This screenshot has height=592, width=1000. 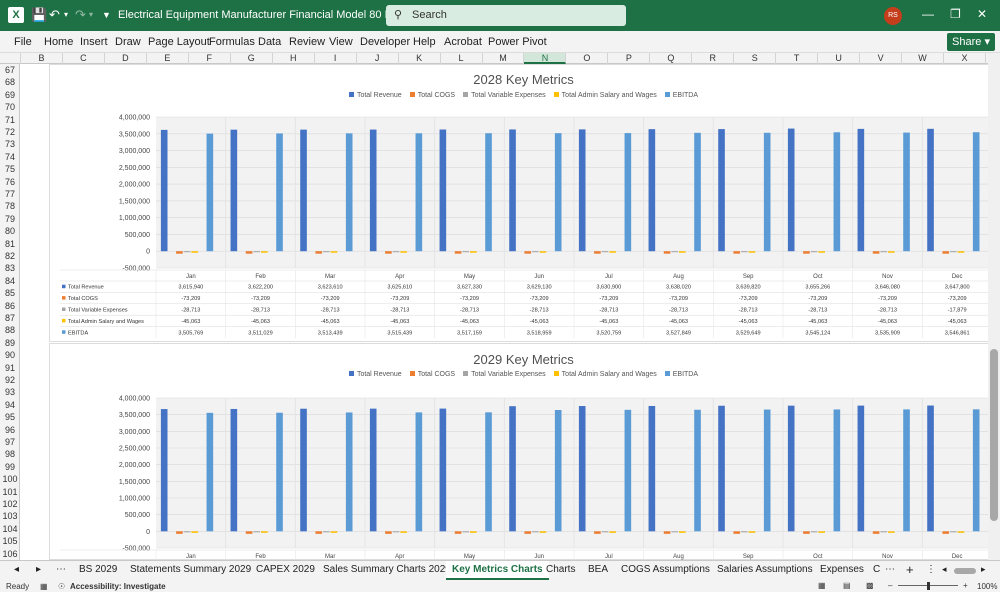 I want to click on row-header: 100, so click(x=10, y=479).